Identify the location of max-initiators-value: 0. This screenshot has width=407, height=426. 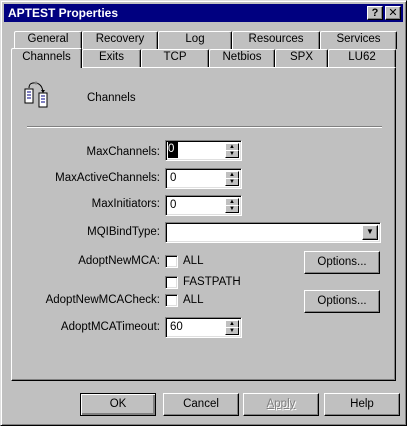
(173, 205).